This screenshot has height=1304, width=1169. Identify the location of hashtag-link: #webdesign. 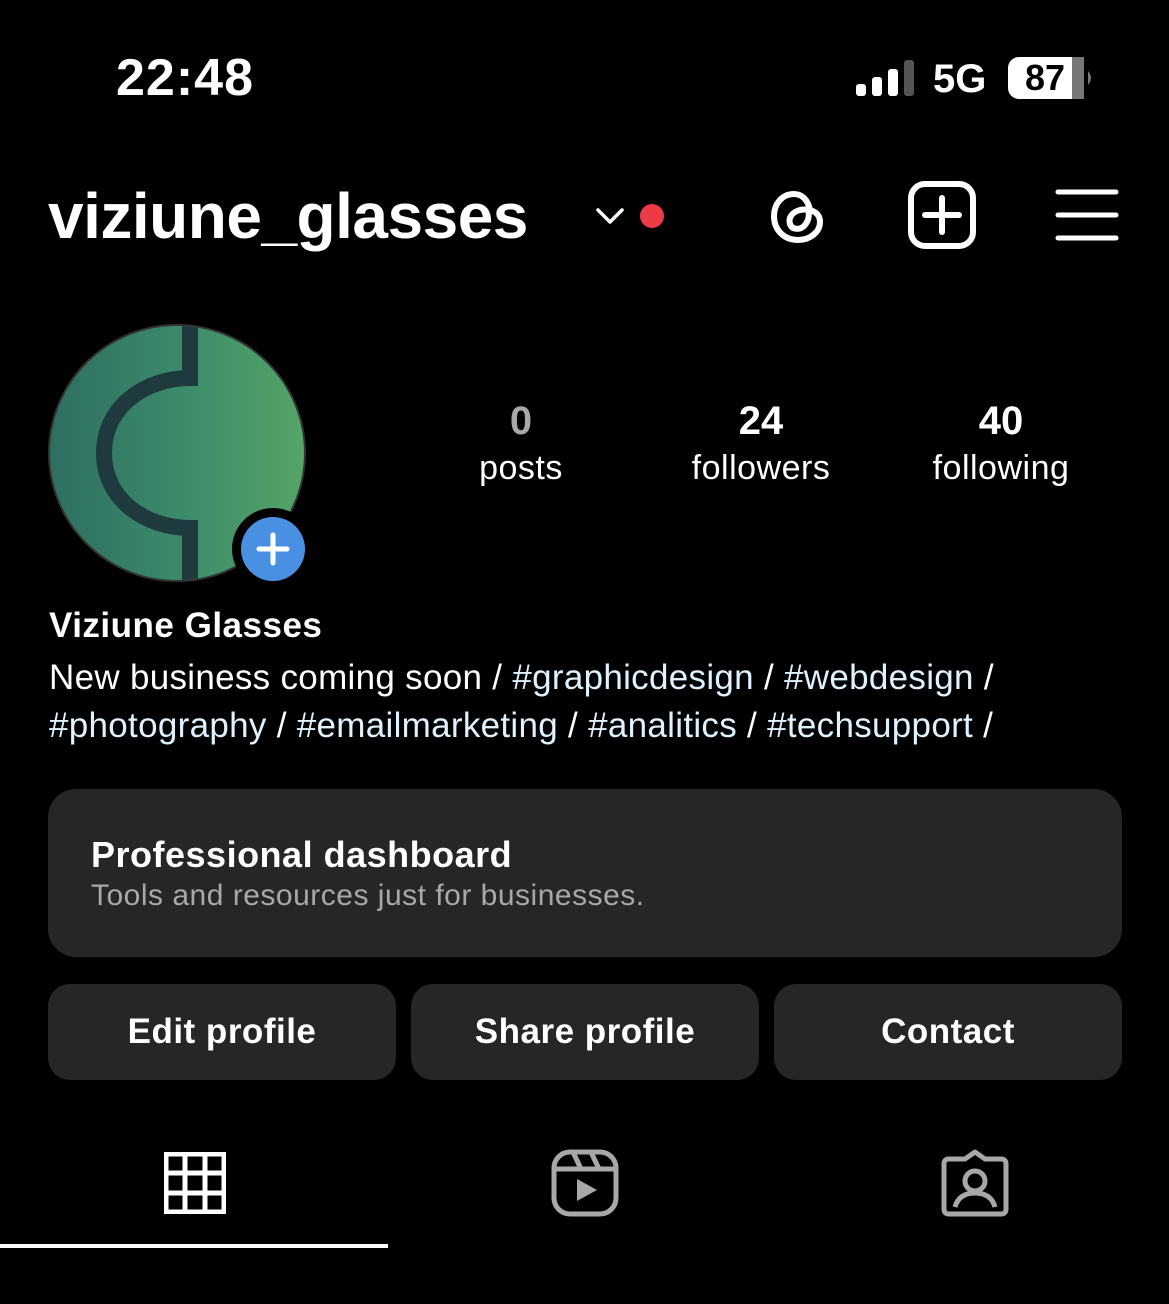
(879, 677).